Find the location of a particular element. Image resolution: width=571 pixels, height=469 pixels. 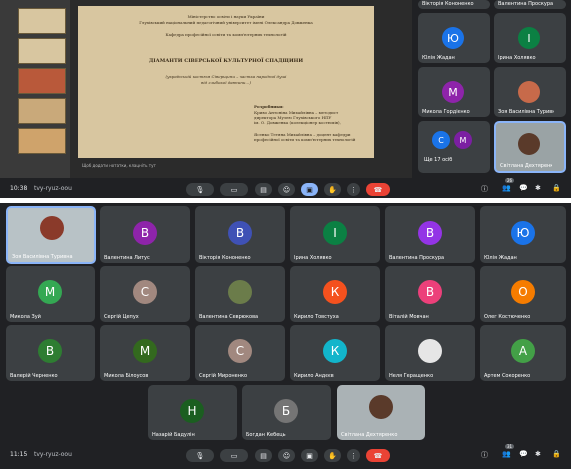

participant-tile: В Валентина Проскура is located at coordinates (430, 234).